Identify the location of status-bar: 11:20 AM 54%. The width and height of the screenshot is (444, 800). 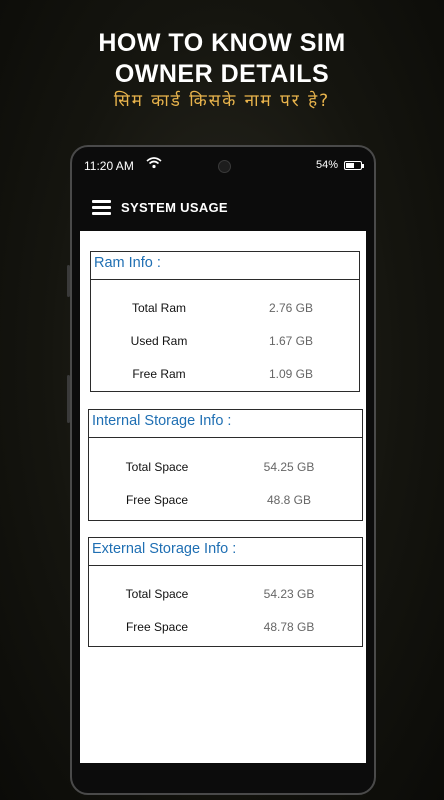
(223, 166).